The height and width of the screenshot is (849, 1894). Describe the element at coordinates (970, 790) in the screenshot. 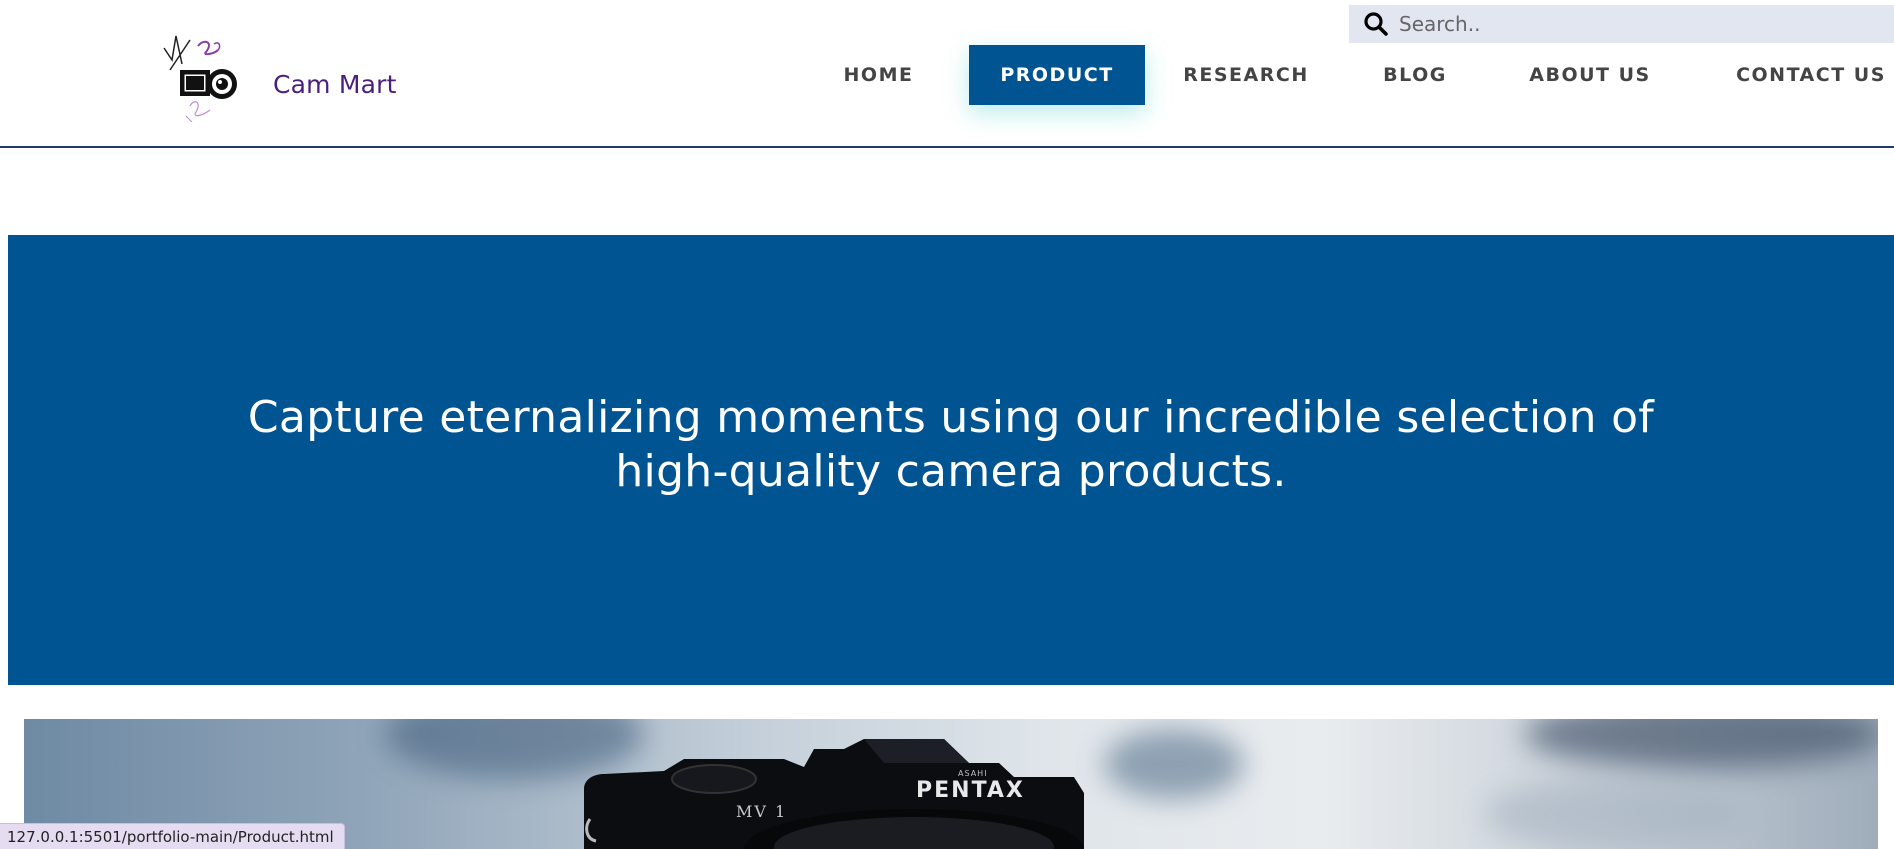

I see `camera-brand-label: PENTAX` at that location.